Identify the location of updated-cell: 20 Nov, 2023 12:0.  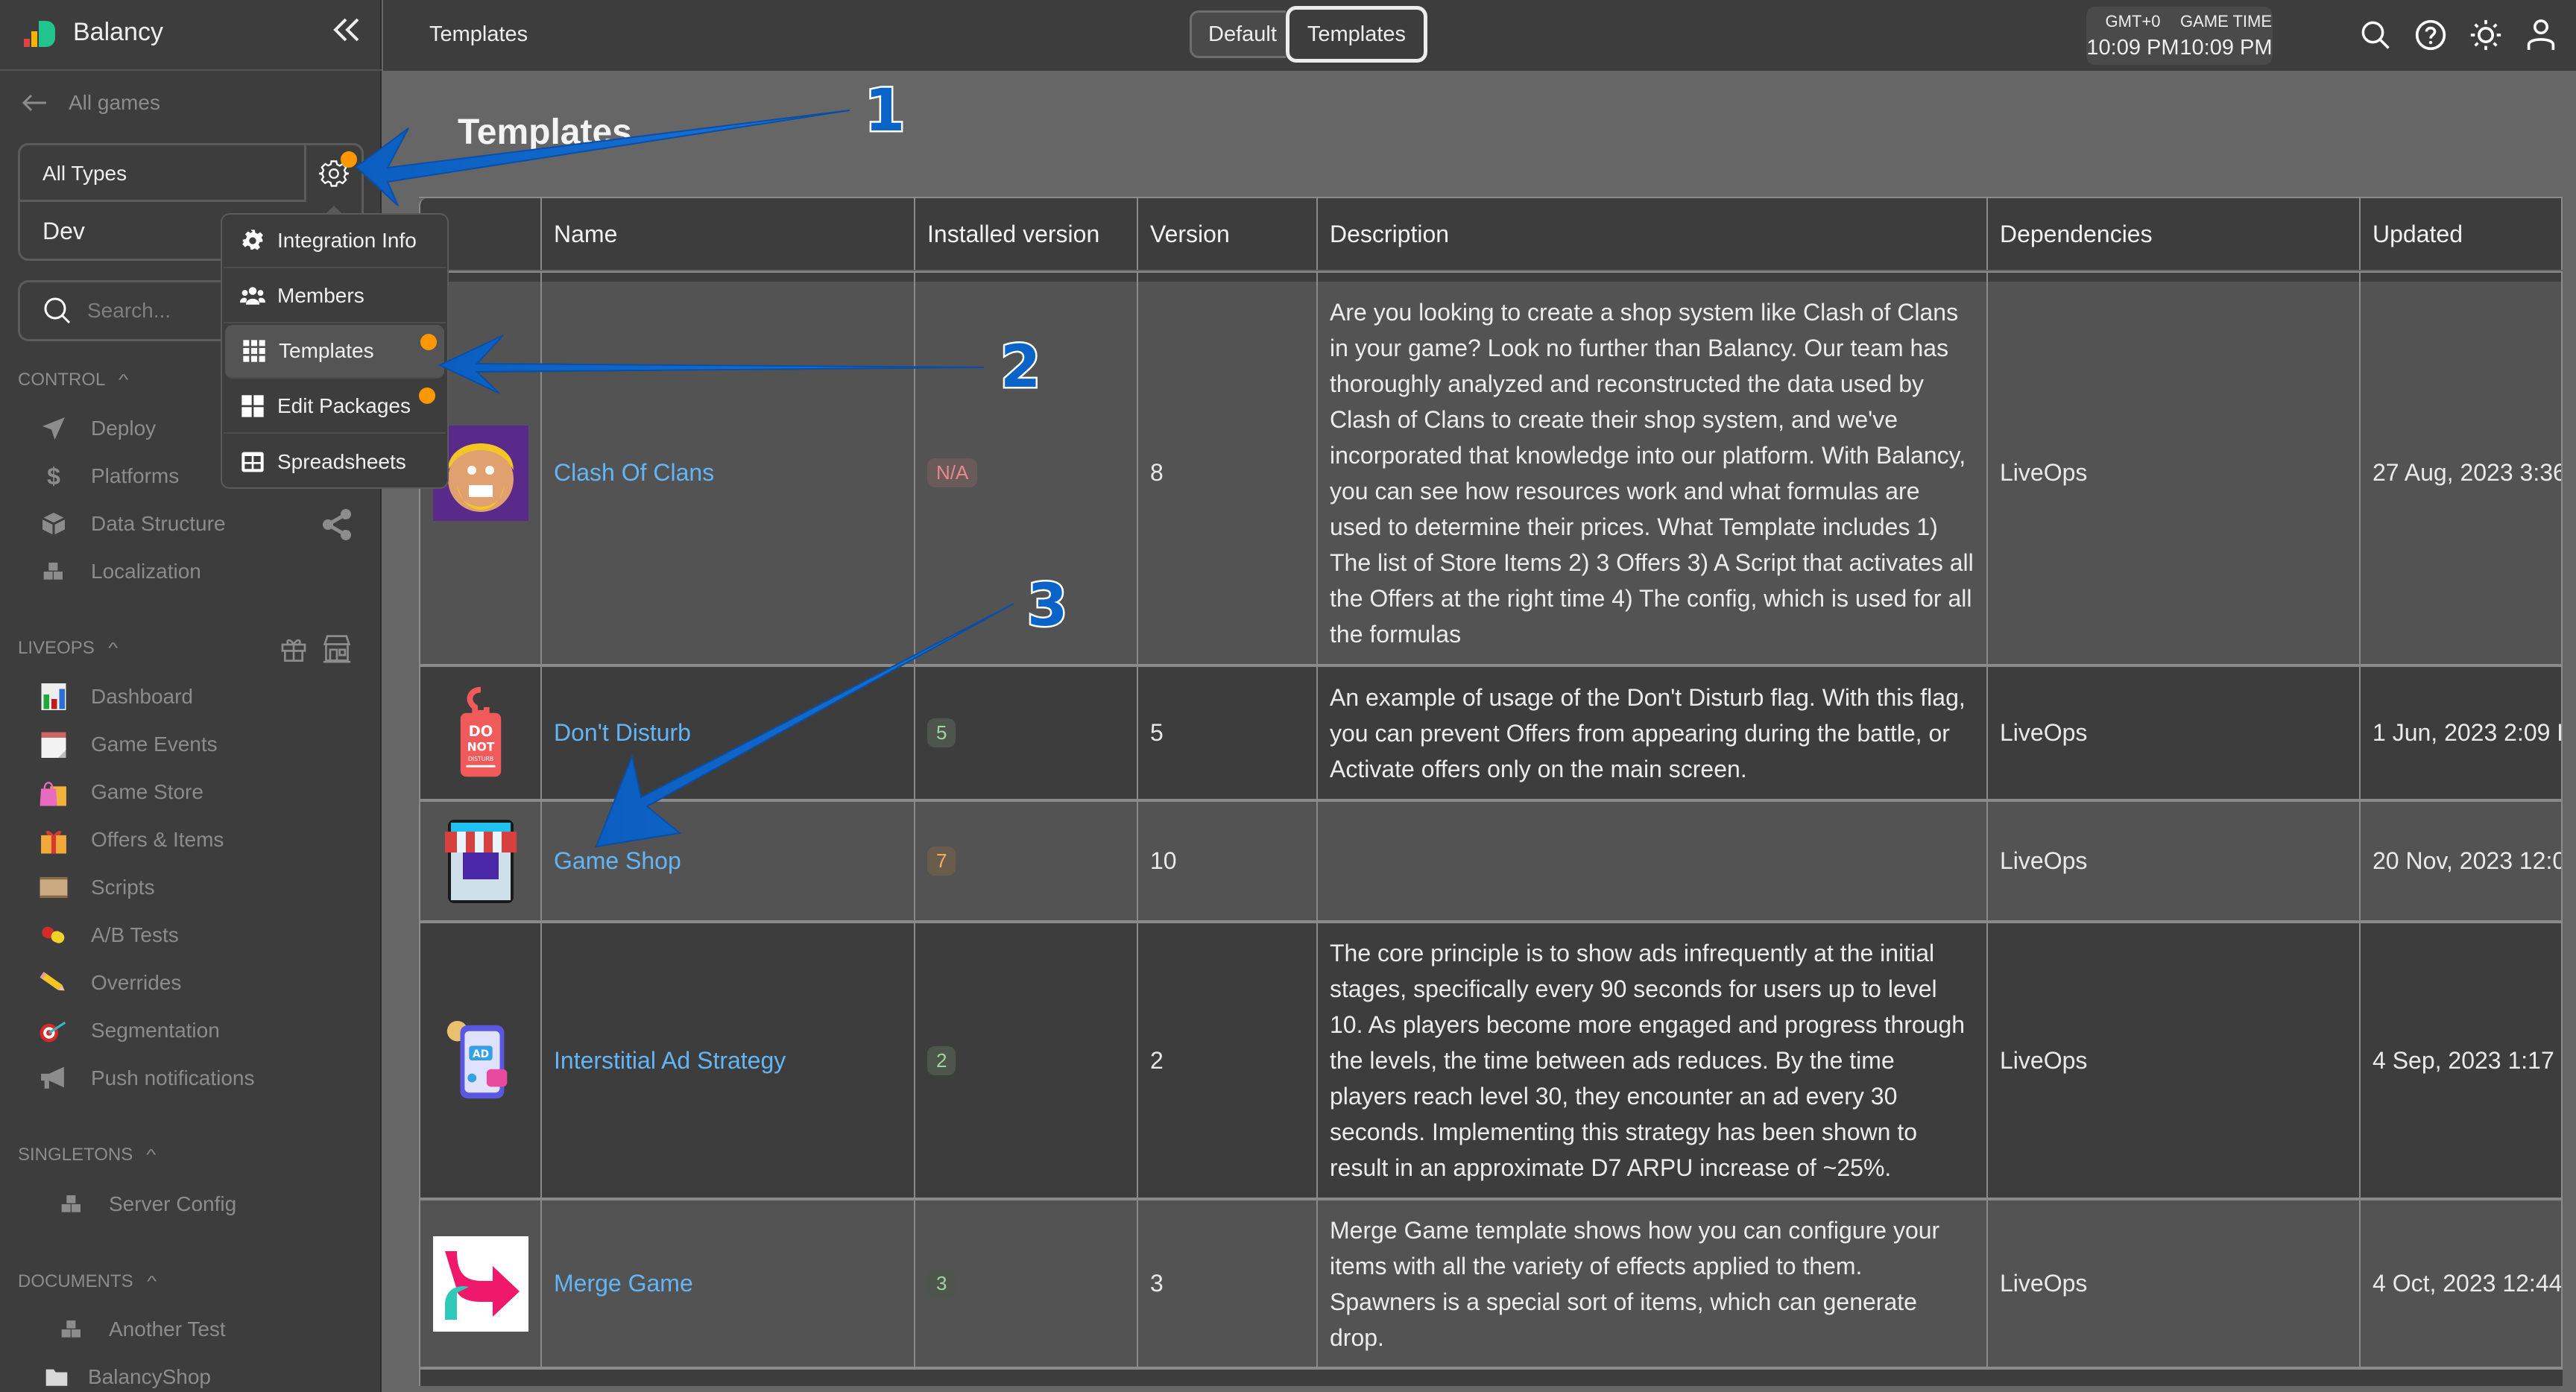
(2462, 862).